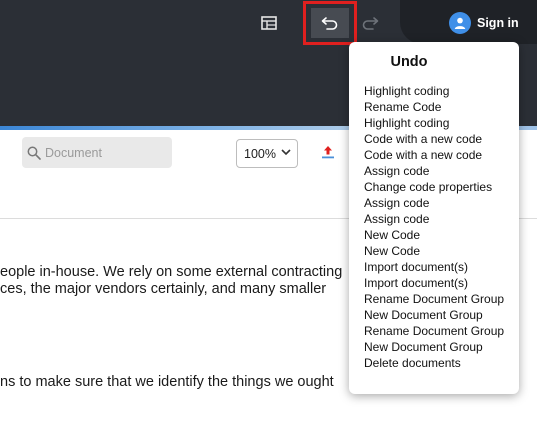 Image resolution: width=537 pixels, height=433 pixels. I want to click on undo-menu-title: Undo, so click(409, 62).